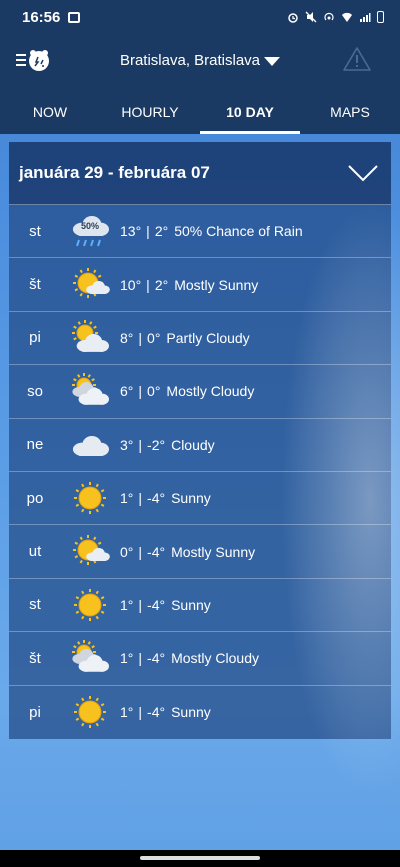 This screenshot has height=867, width=400. I want to click on tab-hourly: HOURLY, so click(150, 112).